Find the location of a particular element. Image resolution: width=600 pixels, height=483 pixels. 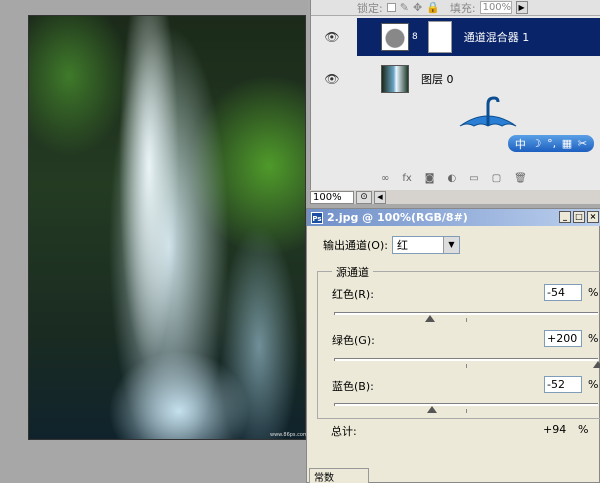

green-pct: % is located at coordinates (593, 338).